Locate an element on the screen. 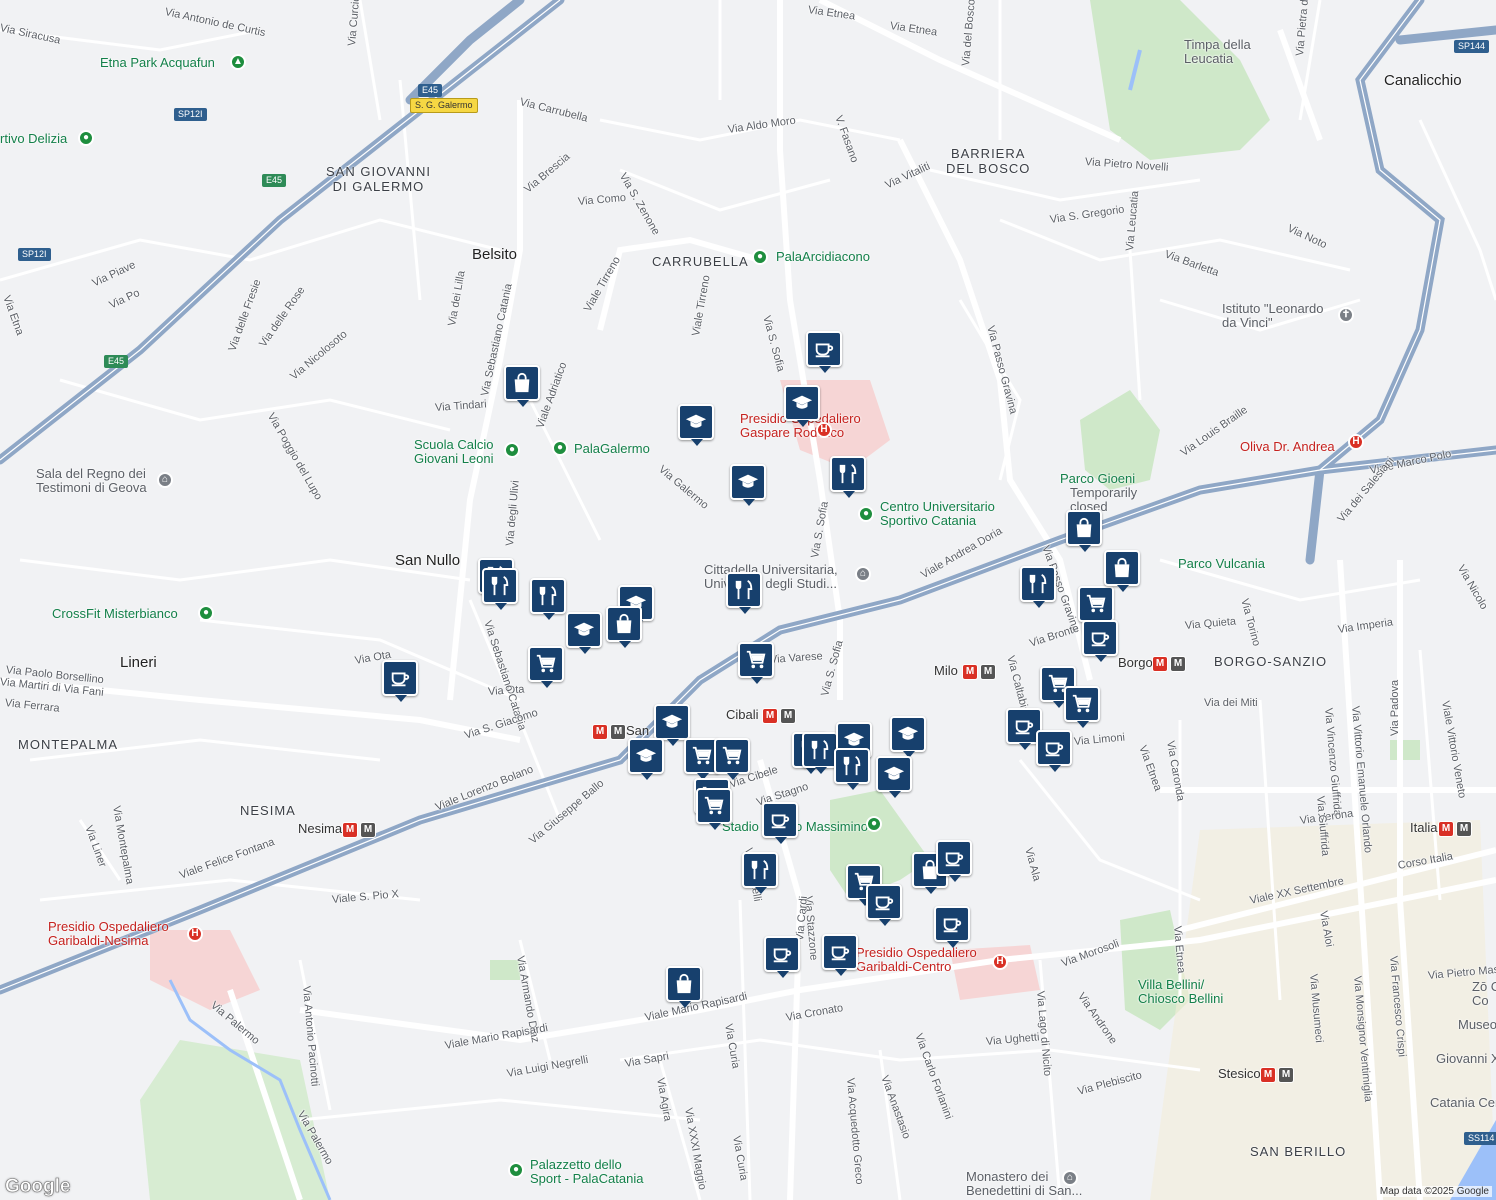  metro-label-italia: Italia is located at coordinates (1423, 828).